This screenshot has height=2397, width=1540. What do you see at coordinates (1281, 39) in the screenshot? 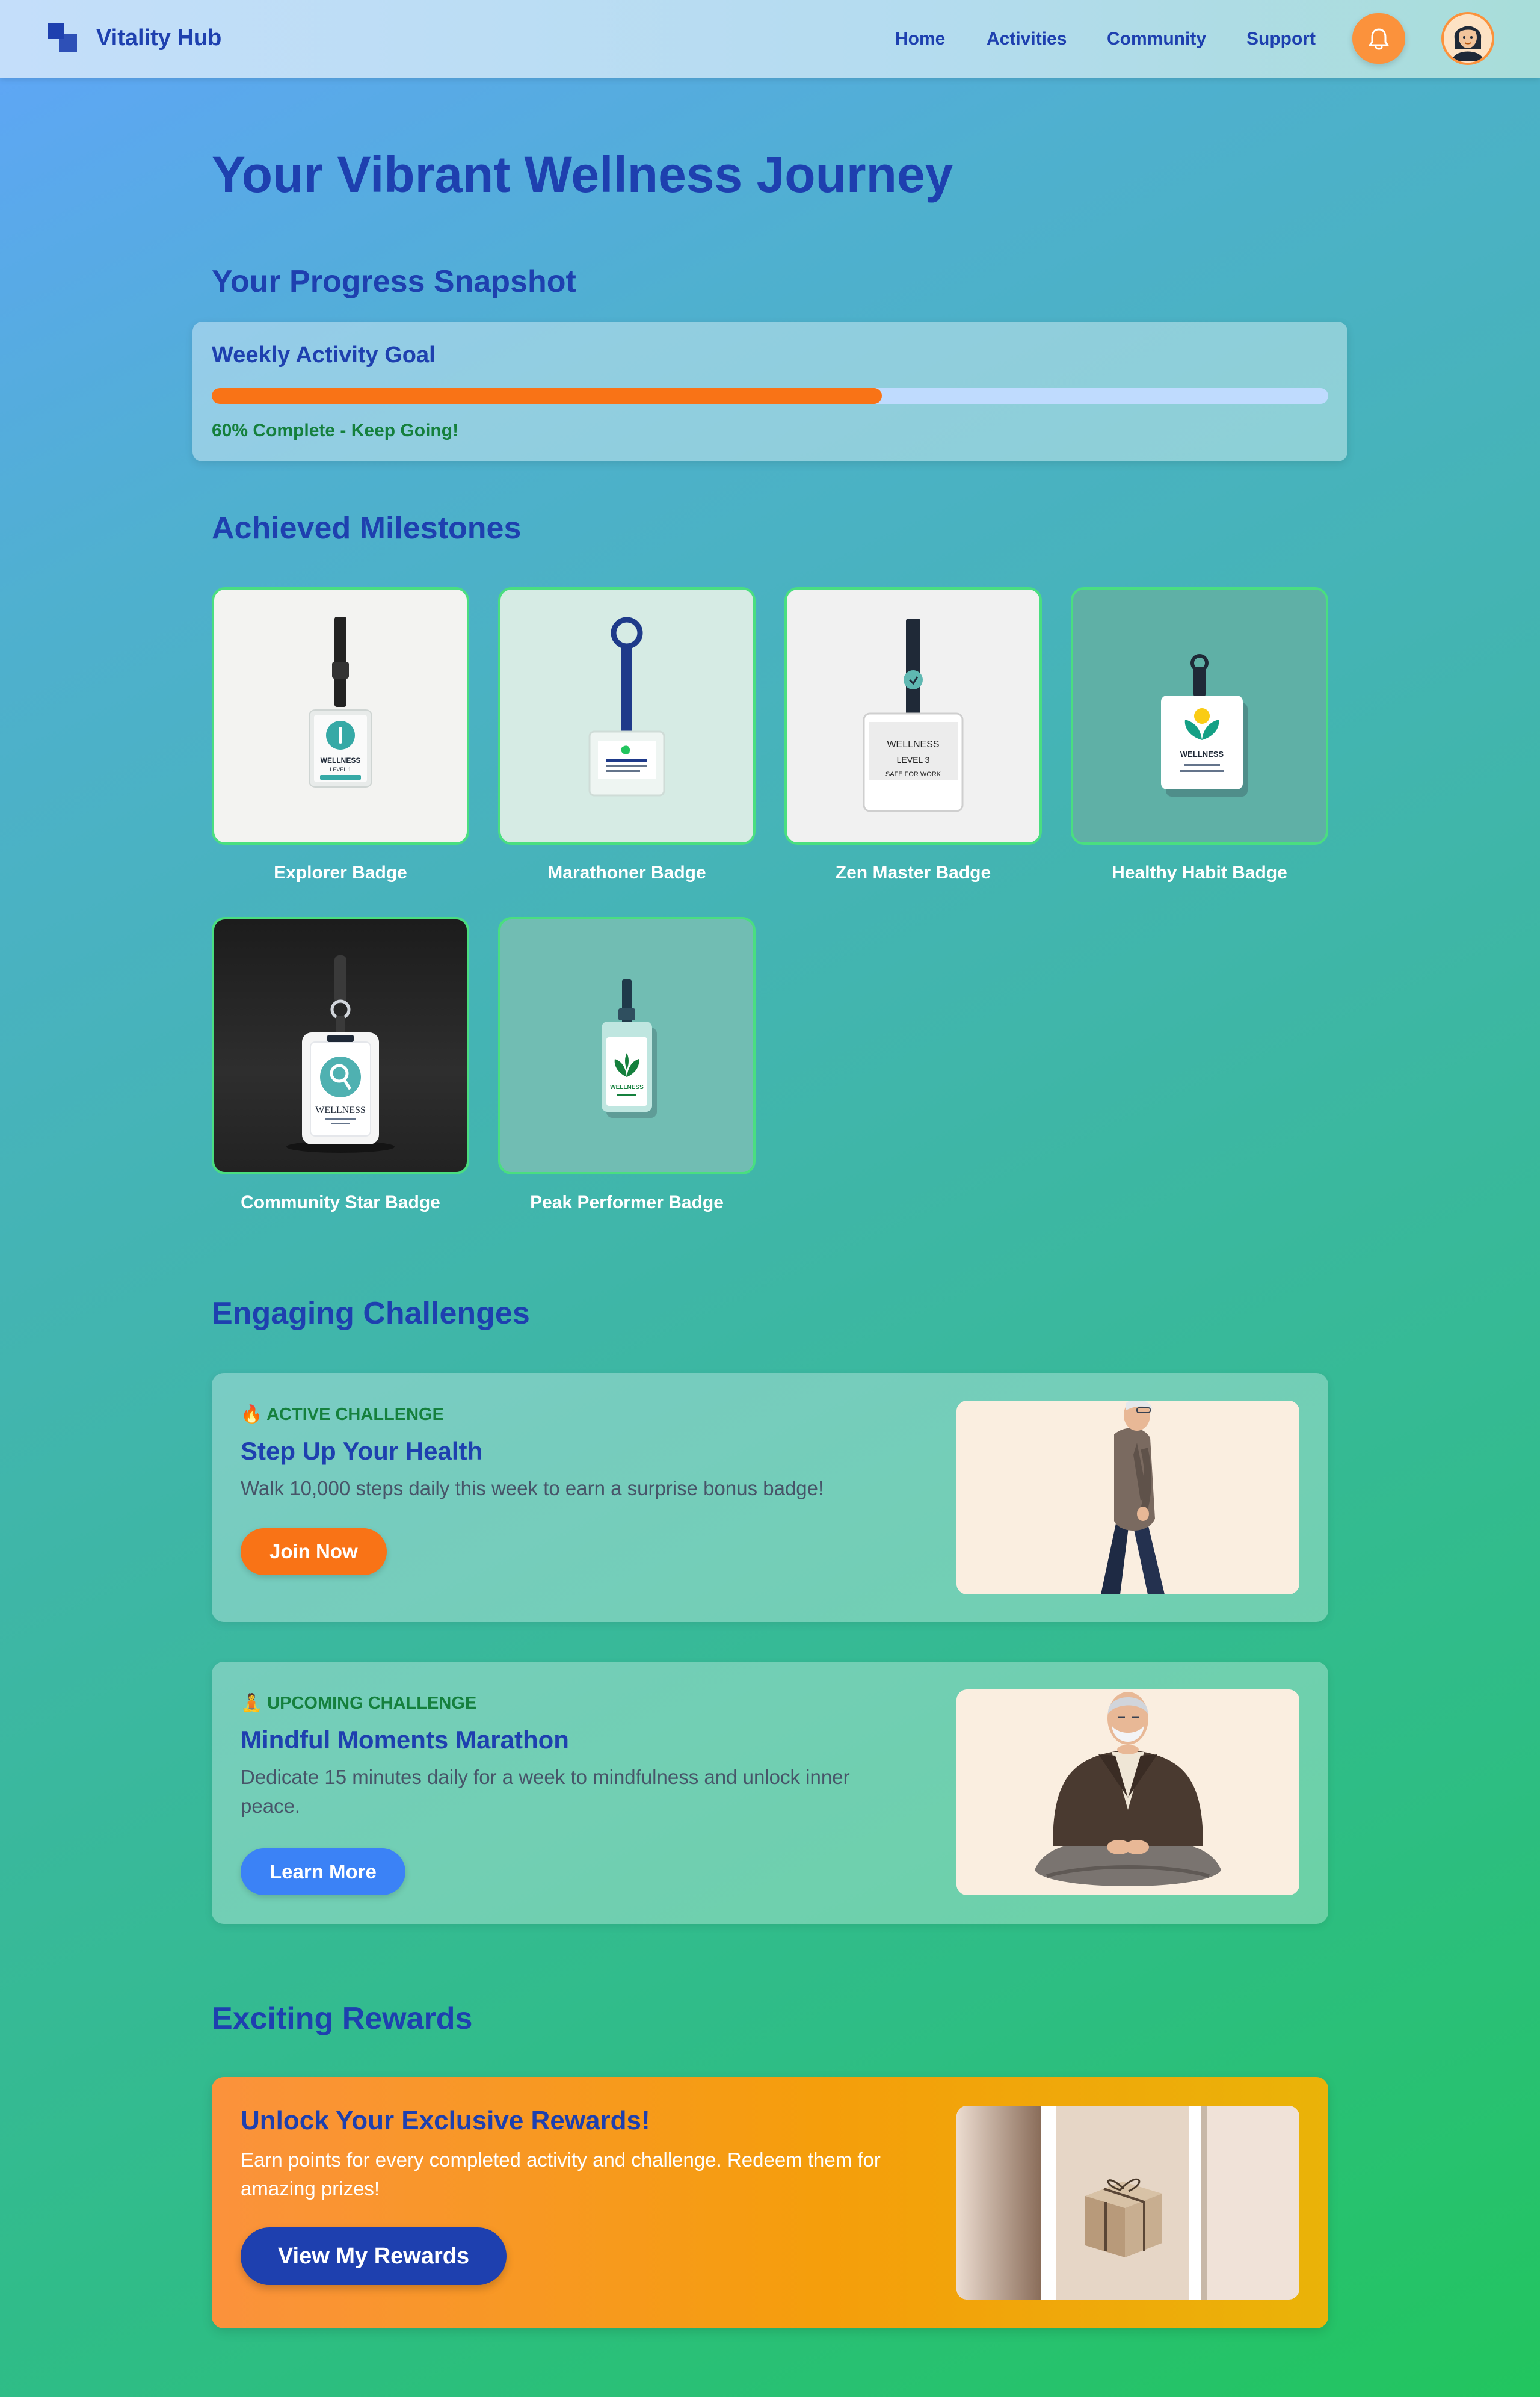
I see `nav-link-support: Support` at bounding box center [1281, 39].